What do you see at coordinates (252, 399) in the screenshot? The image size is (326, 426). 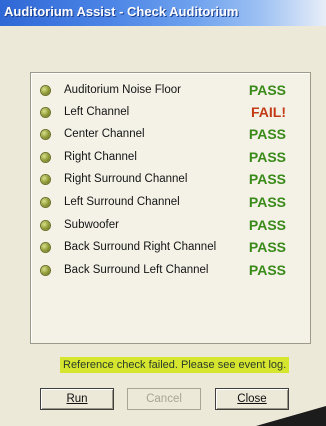 I see `close-button-label: Close` at bounding box center [252, 399].